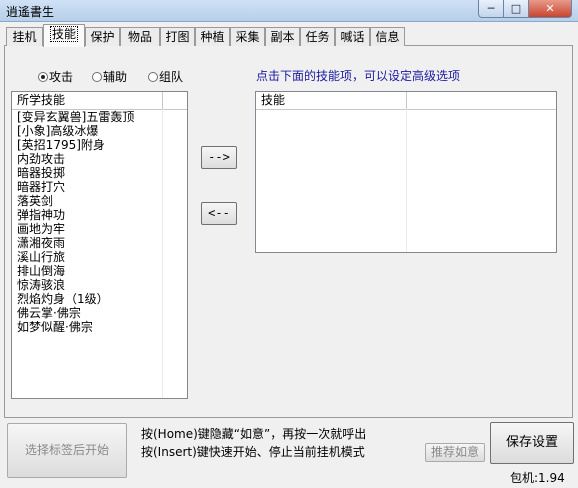 Image resolution: width=578 pixels, height=488 pixels. Describe the element at coordinates (177, 36) in the screenshot. I see `tab-4: 打图` at that location.